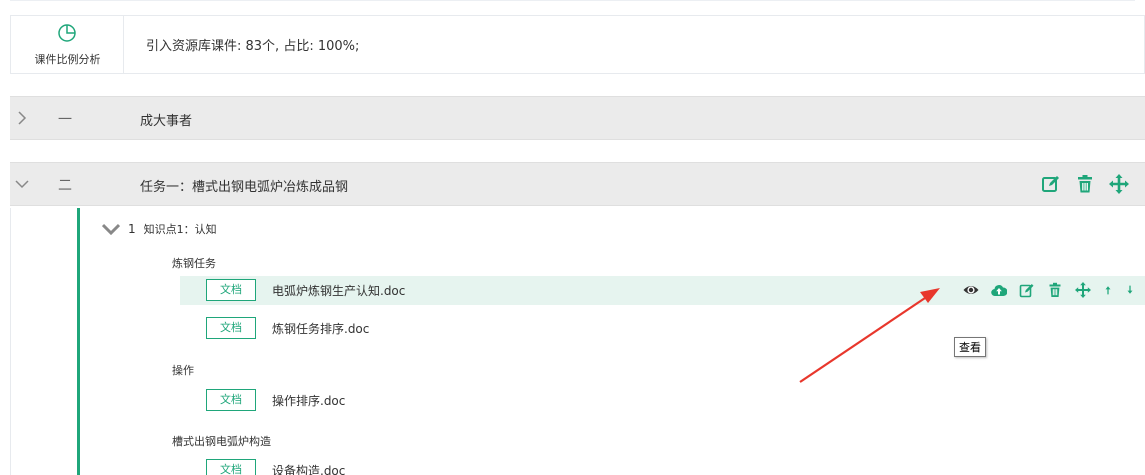 The image size is (1145, 475). I want to click on courseware-summary: 引入资源库课件: 83个, 占比: 100%;, so click(253, 46).